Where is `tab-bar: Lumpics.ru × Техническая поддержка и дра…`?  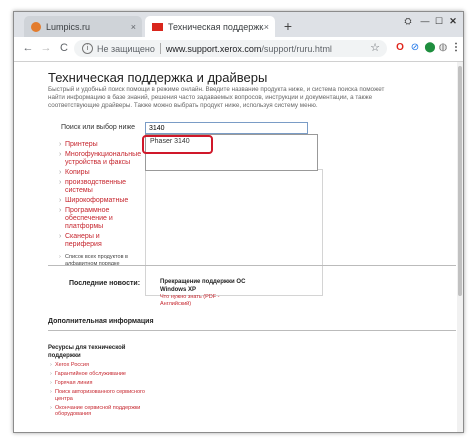 tab-bar: Lumpics.ru × Техническая поддержка и дра… is located at coordinates (238, 24).